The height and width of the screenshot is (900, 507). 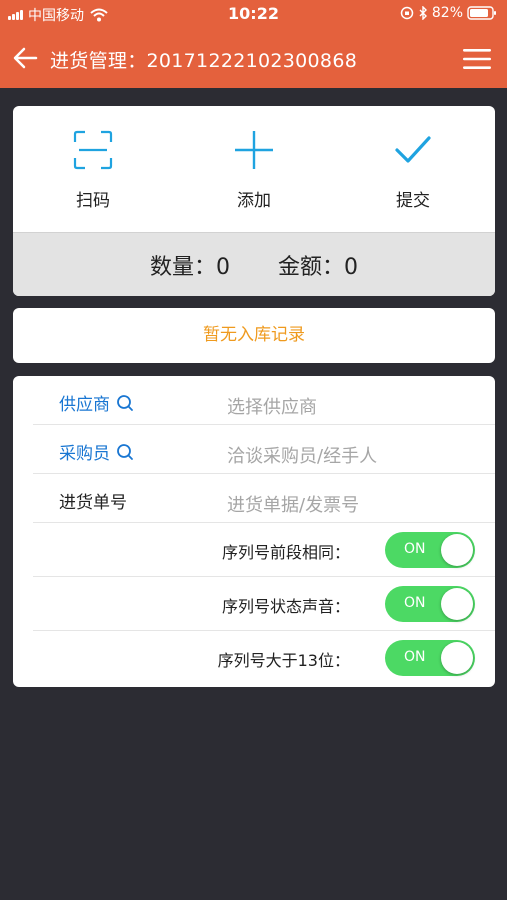 I want to click on submit-button: 提交, so click(x=413, y=173).